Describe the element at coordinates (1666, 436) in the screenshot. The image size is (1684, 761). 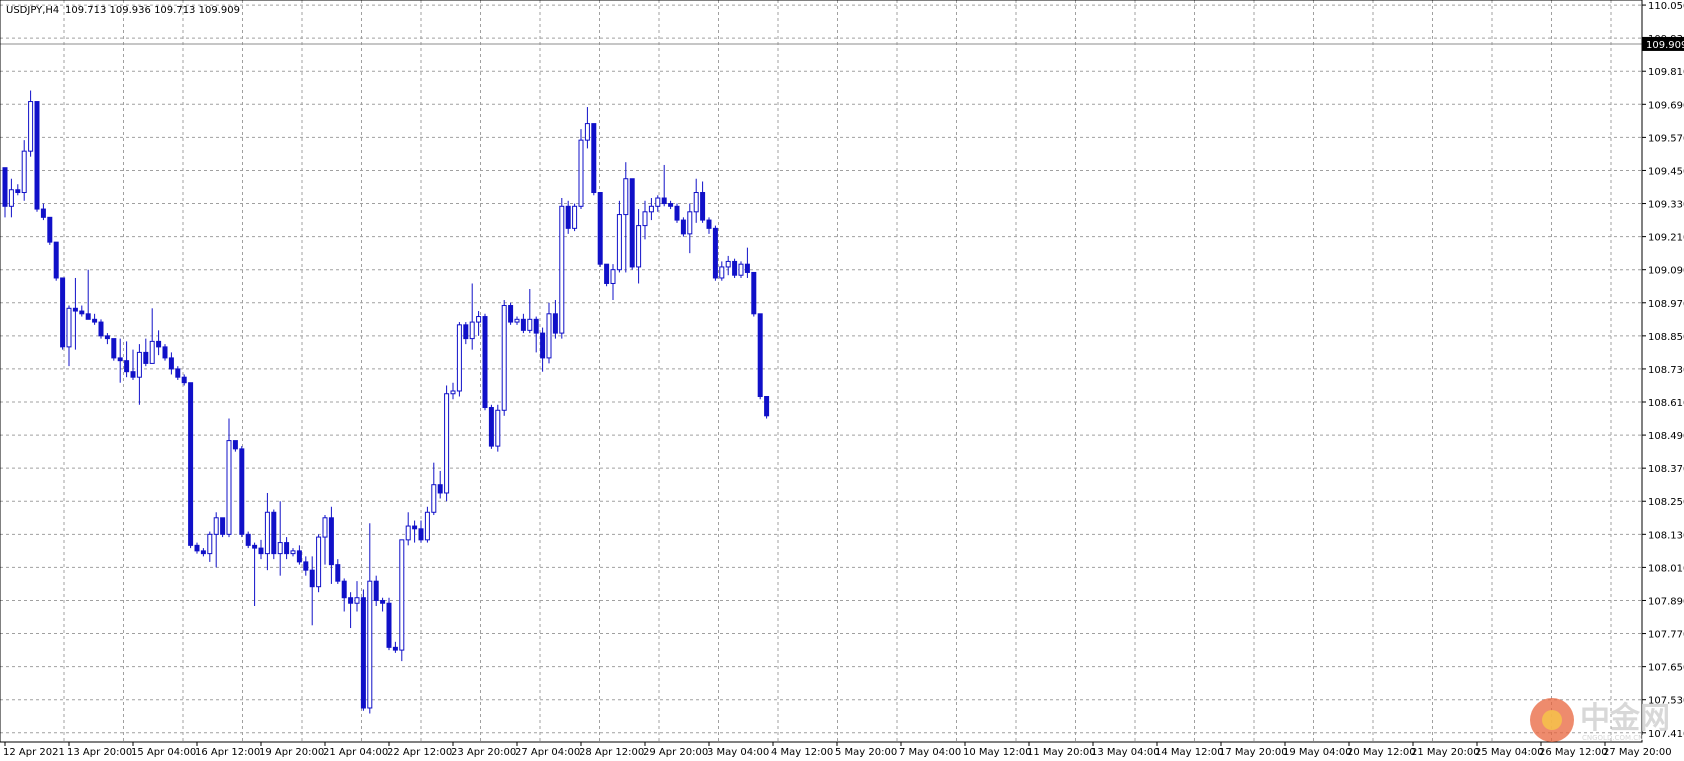
I see `y-tick-label: 108.490` at that location.